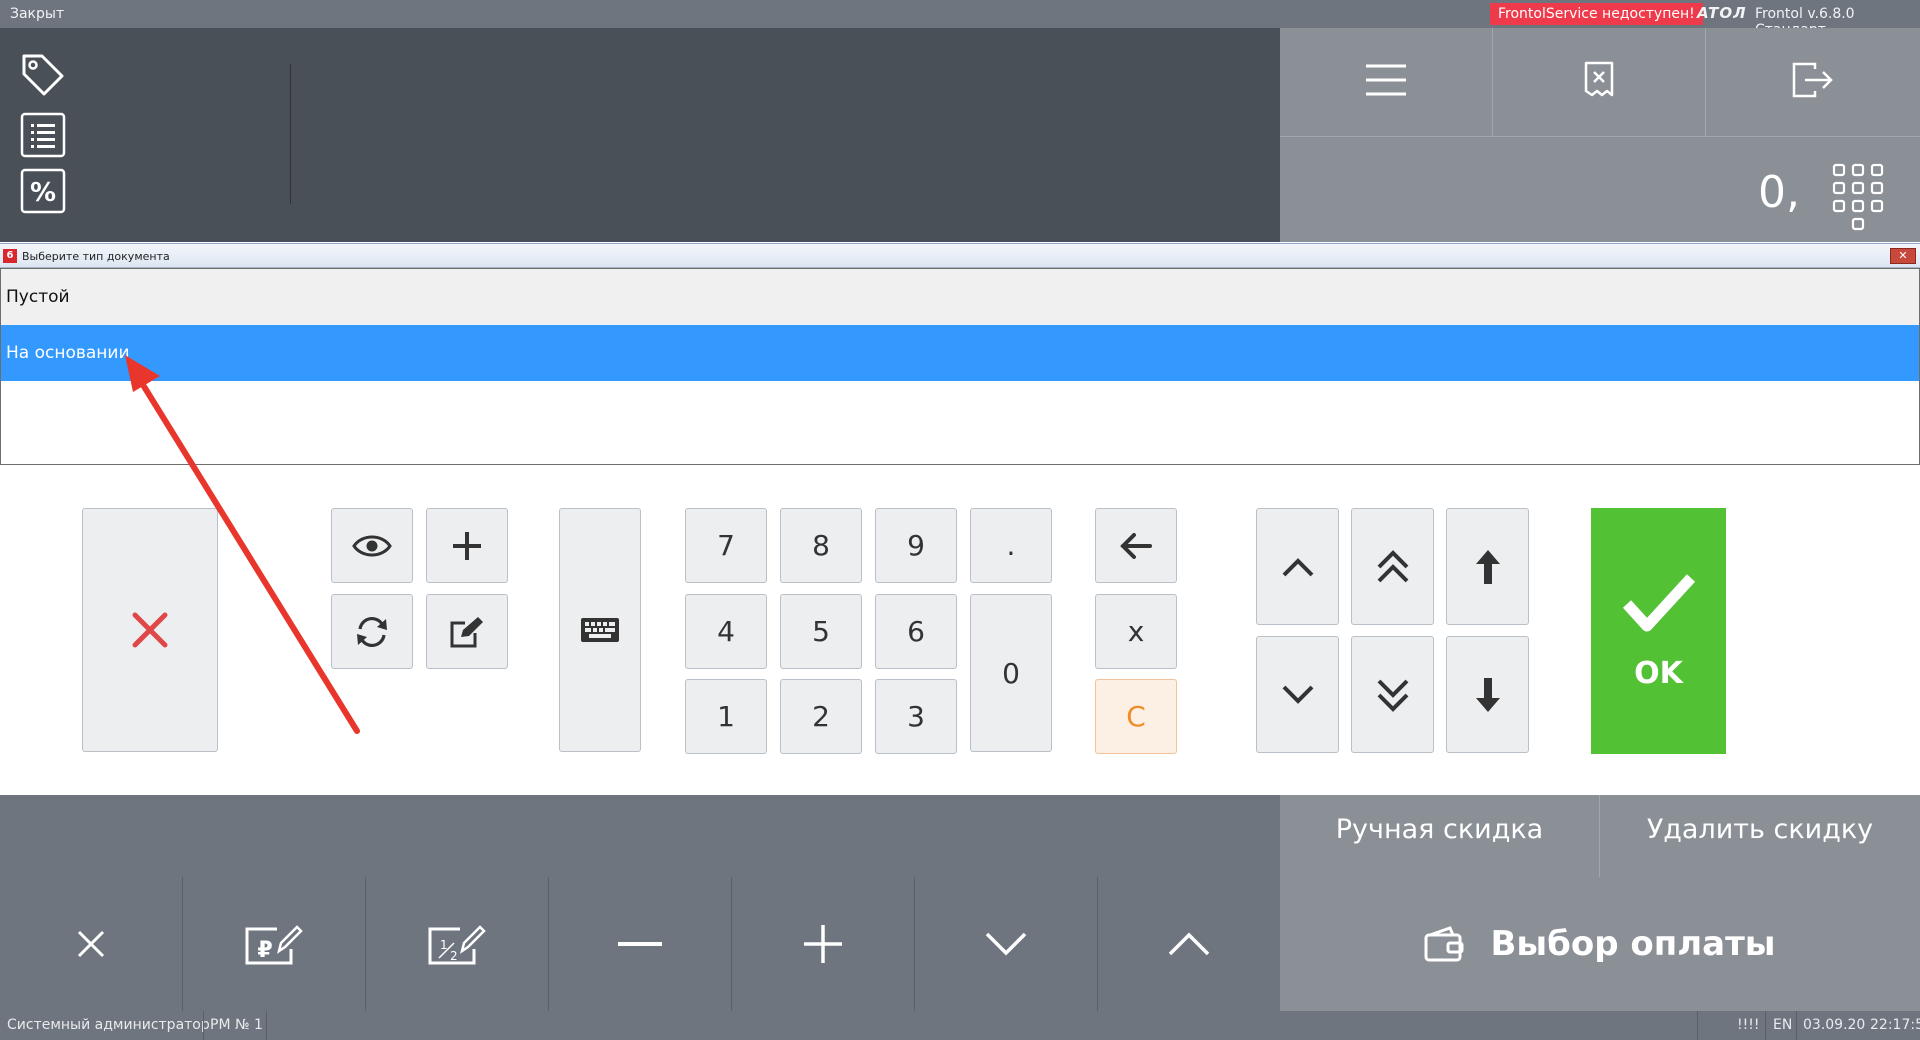 The height and width of the screenshot is (1040, 1920). I want to click on sum-display: 0,, so click(1600, 189).